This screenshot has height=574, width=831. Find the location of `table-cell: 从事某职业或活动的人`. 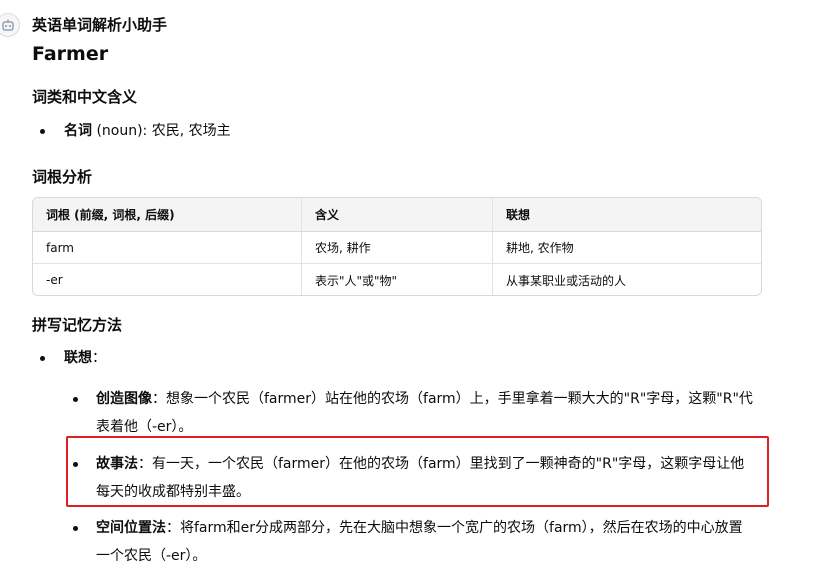

table-cell: 从事某职业或活动的人 is located at coordinates (566, 280).